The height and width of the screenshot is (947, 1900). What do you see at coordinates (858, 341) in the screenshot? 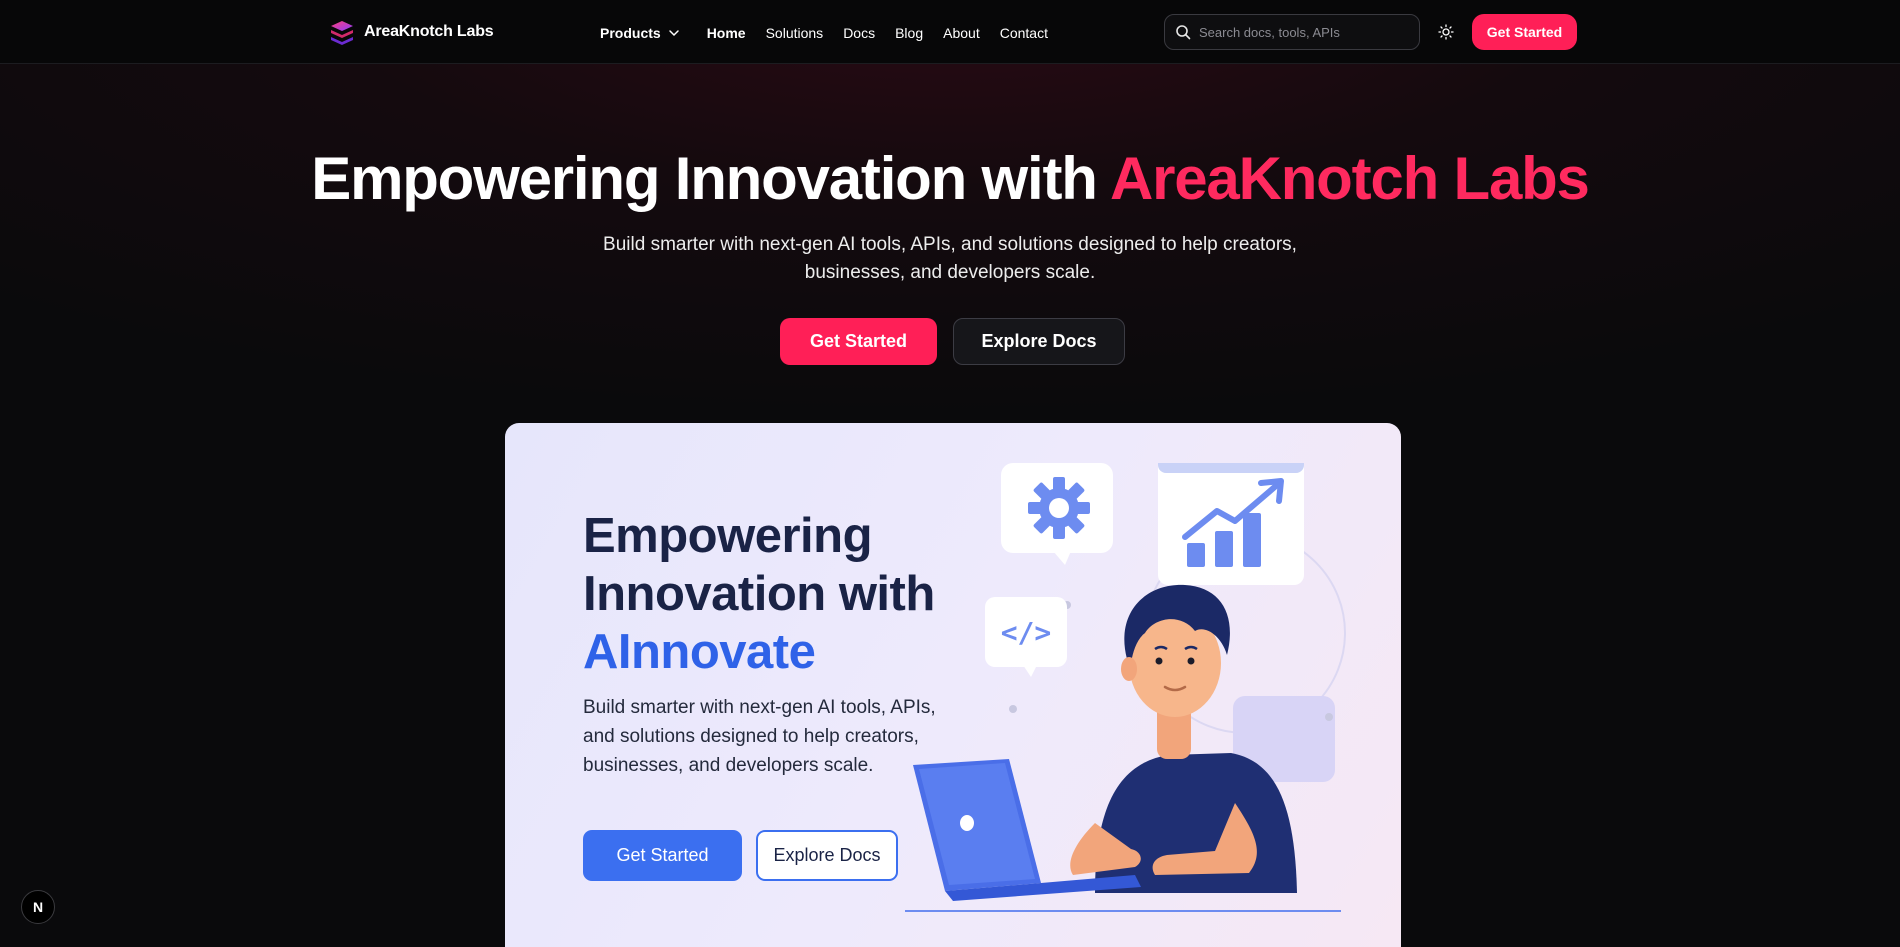
I see `hero-get-started-button: Get Started` at bounding box center [858, 341].